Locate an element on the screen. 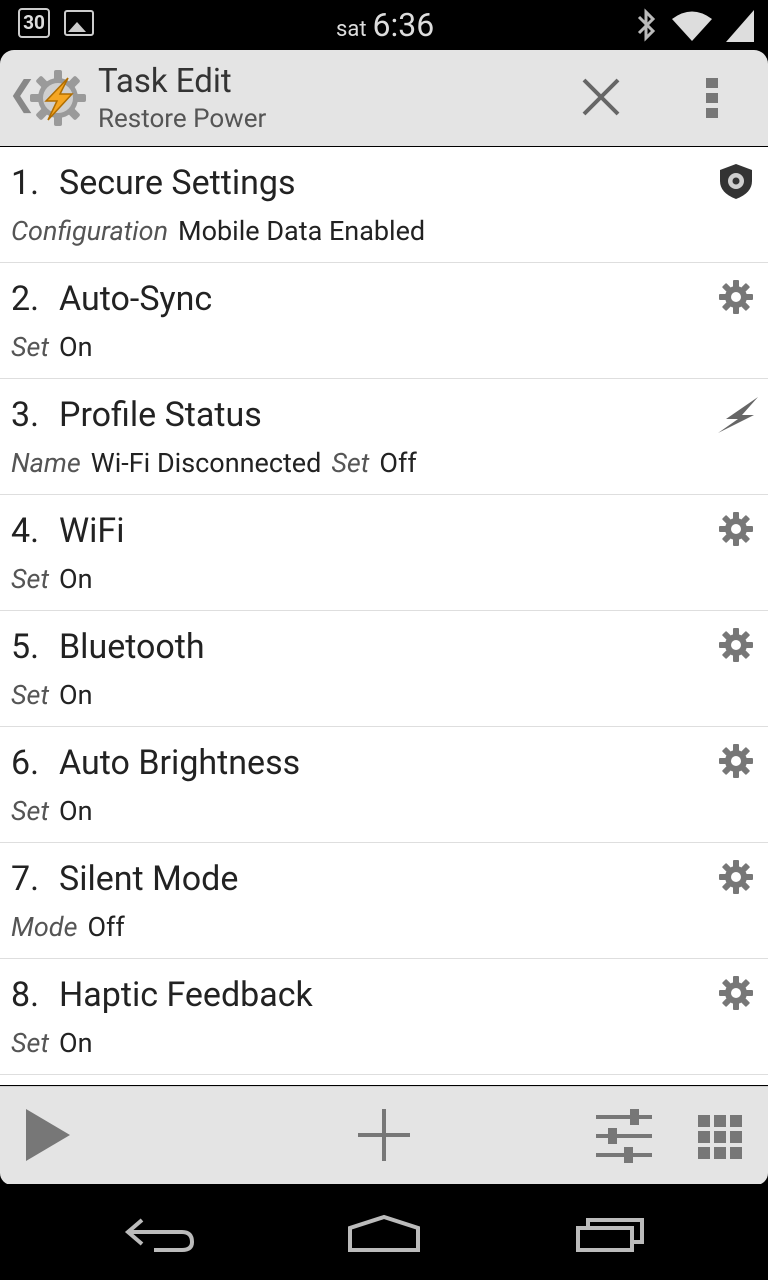 This screenshot has height=1280, width=768. status-bar: 30 sat 6:36 is located at coordinates (384, 25).